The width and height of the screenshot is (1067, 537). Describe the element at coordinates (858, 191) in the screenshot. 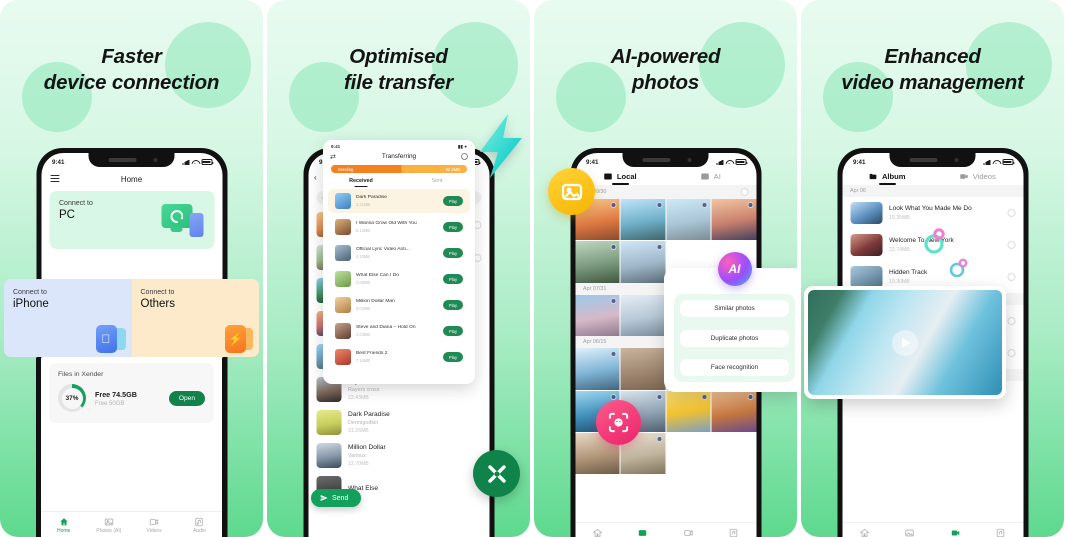

I see `date-label: Apr 06` at that location.